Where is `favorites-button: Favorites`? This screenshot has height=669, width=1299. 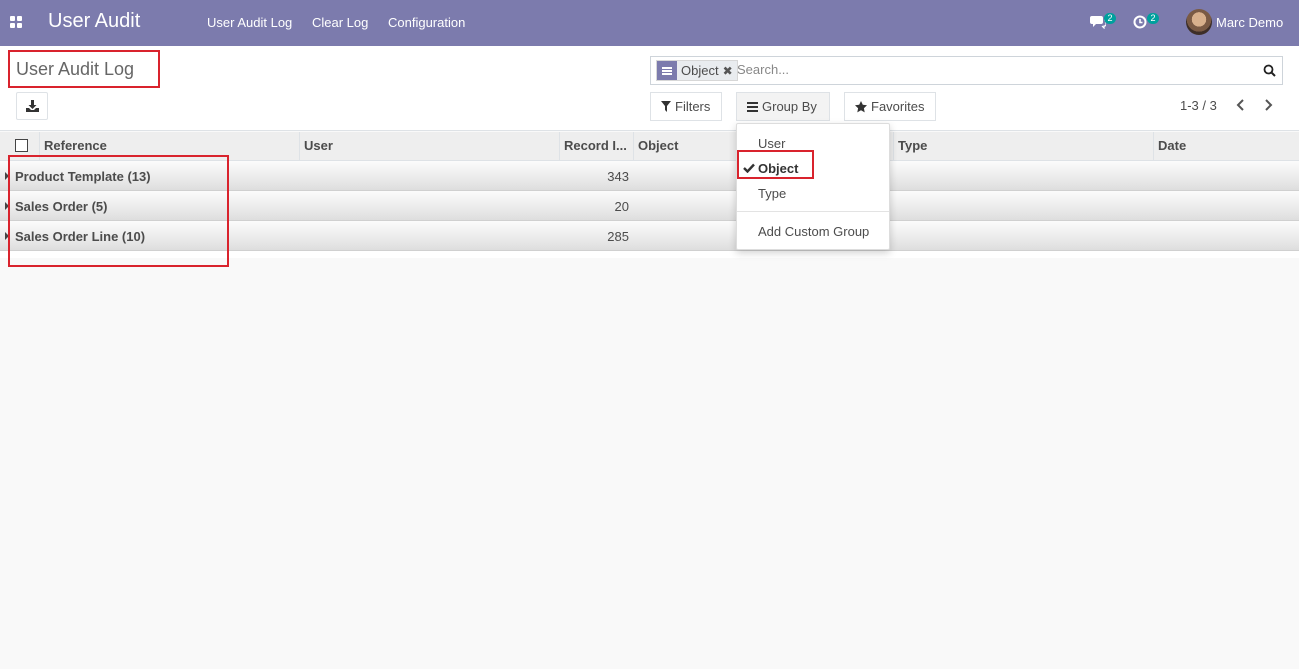 favorites-button: Favorites is located at coordinates (890, 106).